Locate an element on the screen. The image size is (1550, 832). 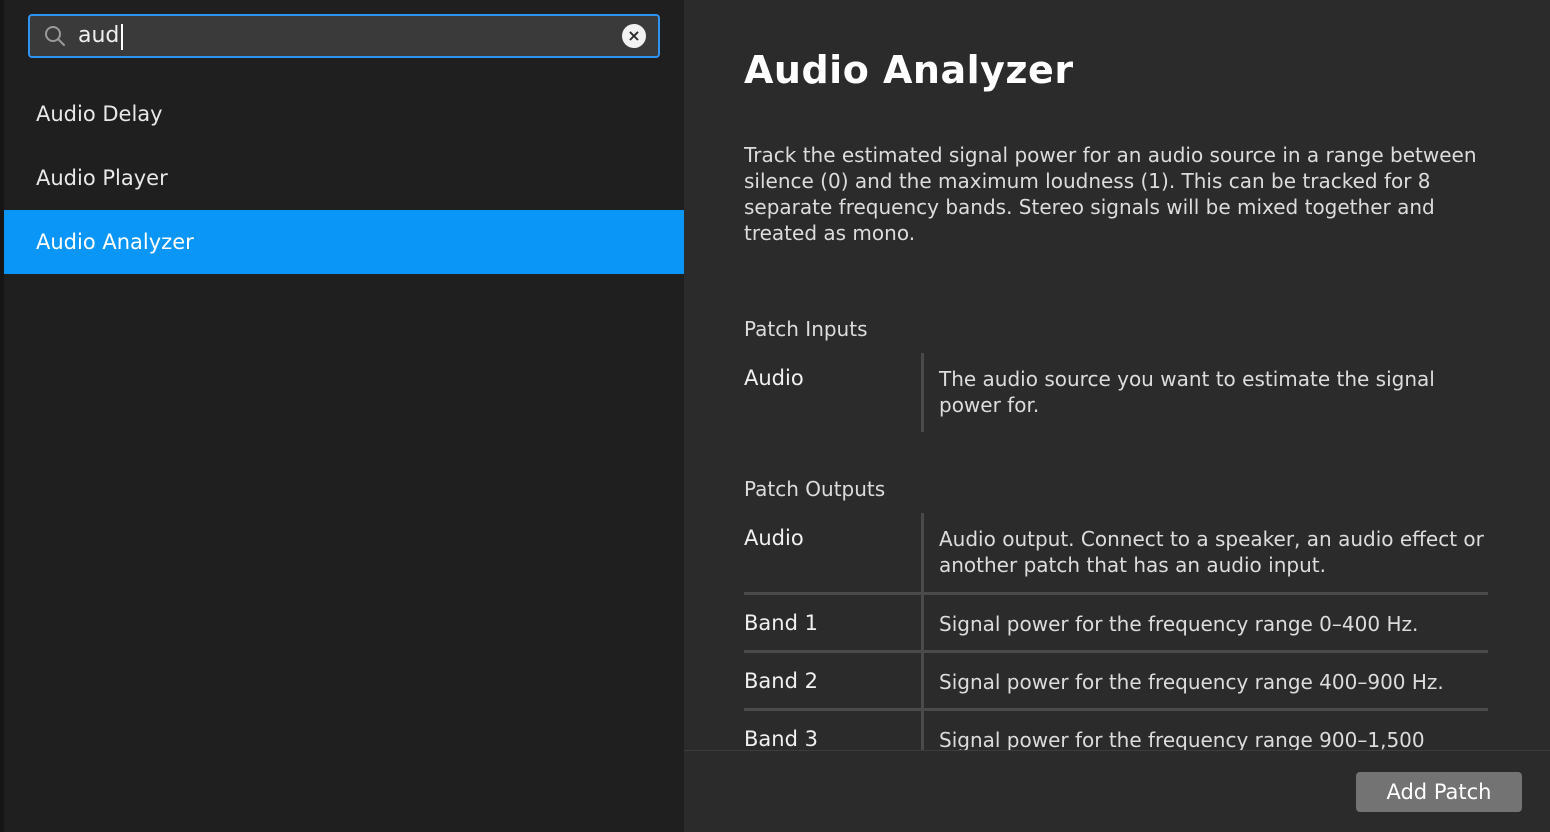
output-name: Band 2 is located at coordinates (834, 680).